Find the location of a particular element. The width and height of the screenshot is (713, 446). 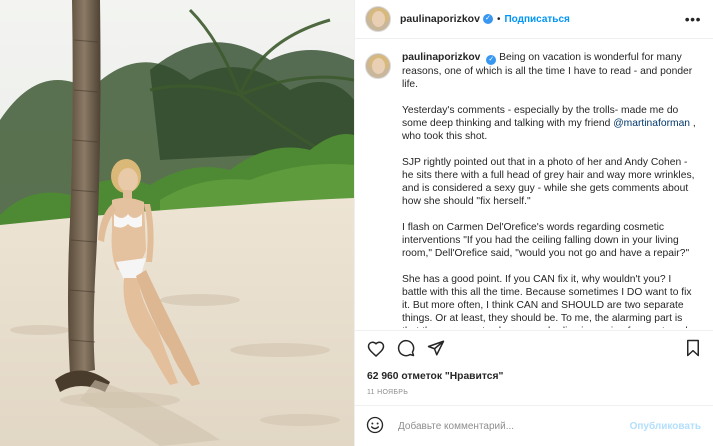

more-options-icon: ••• is located at coordinates (693, 19).